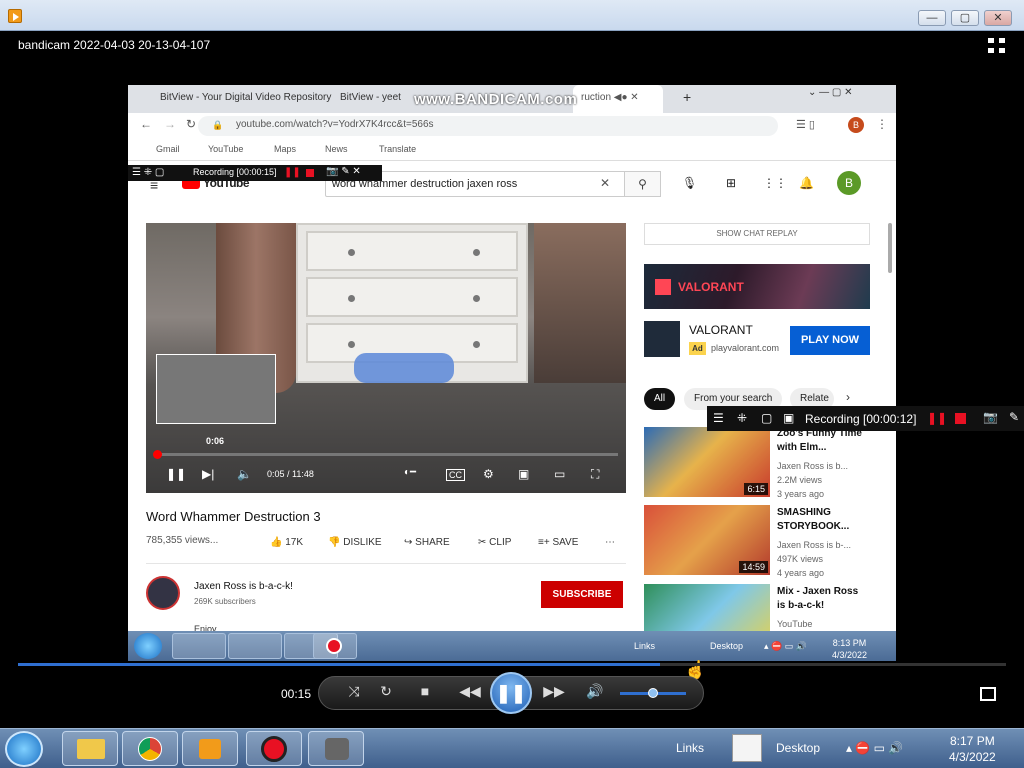 The image size is (1024, 768). I want to click on screenshot-icon: 📷 ✎ ✕, so click(343, 171).